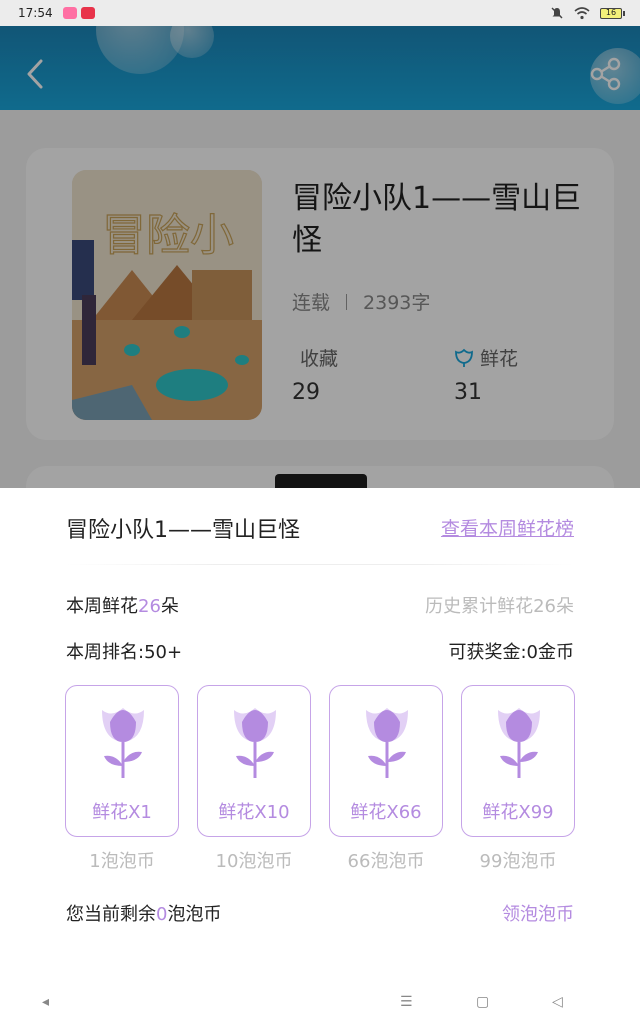  What do you see at coordinates (538, 913) in the screenshot?
I see `get-coins-link: 领泡泡币` at bounding box center [538, 913].